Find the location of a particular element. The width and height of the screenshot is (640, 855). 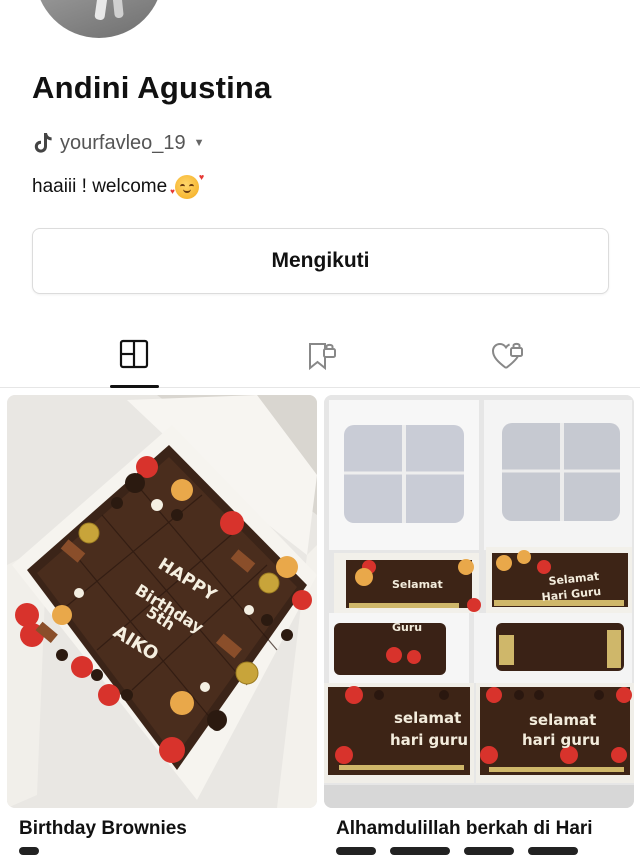

tab-liked is located at coordinates (508, 359).